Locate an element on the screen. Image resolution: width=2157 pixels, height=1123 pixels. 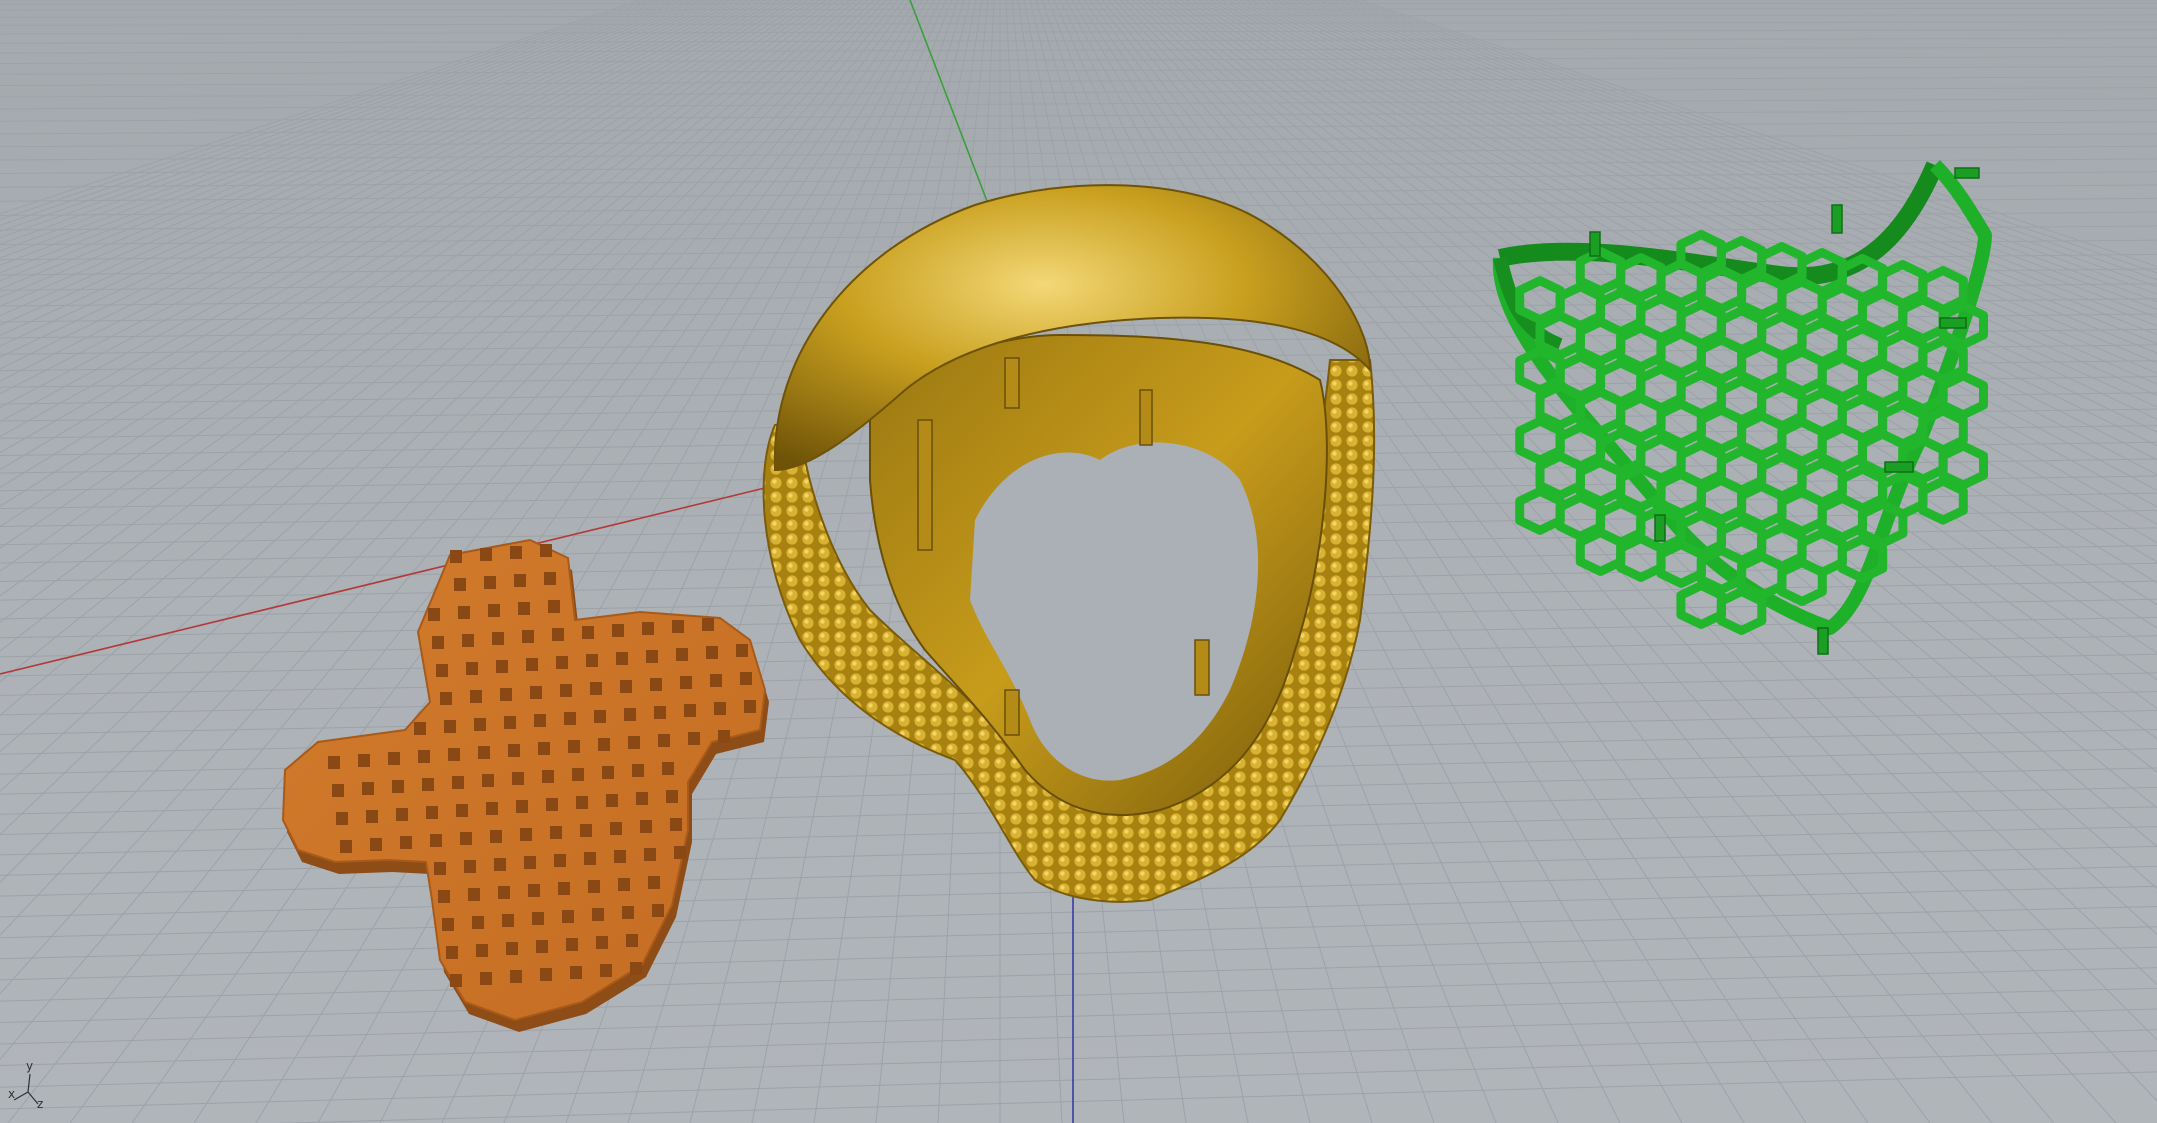
triad-z-label: z is located at coordinates (40, 1104).